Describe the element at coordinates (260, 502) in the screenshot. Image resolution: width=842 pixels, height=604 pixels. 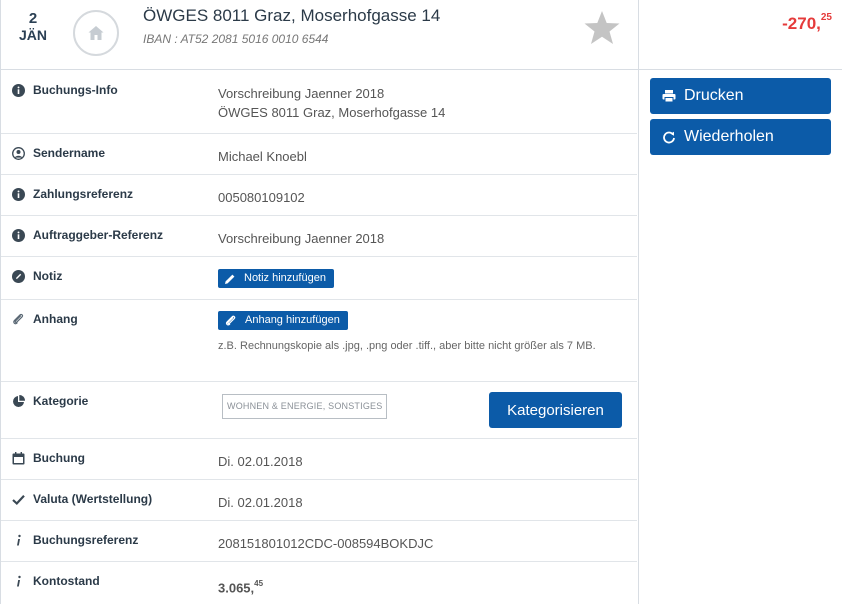
I see `value-valuta: Di. 02.01.2018` at that location.